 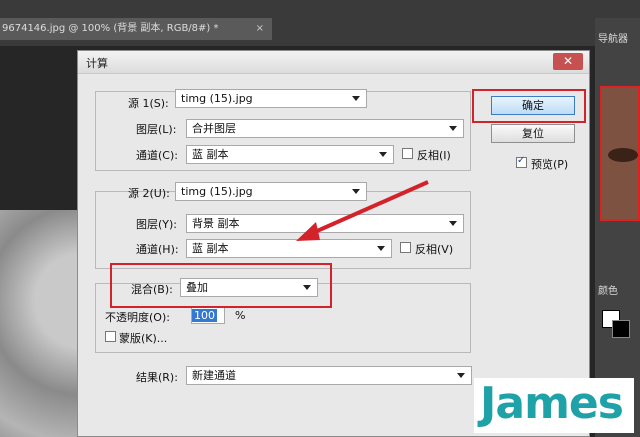 I want to click on watermark-text: James, so click(x=552, y=403).